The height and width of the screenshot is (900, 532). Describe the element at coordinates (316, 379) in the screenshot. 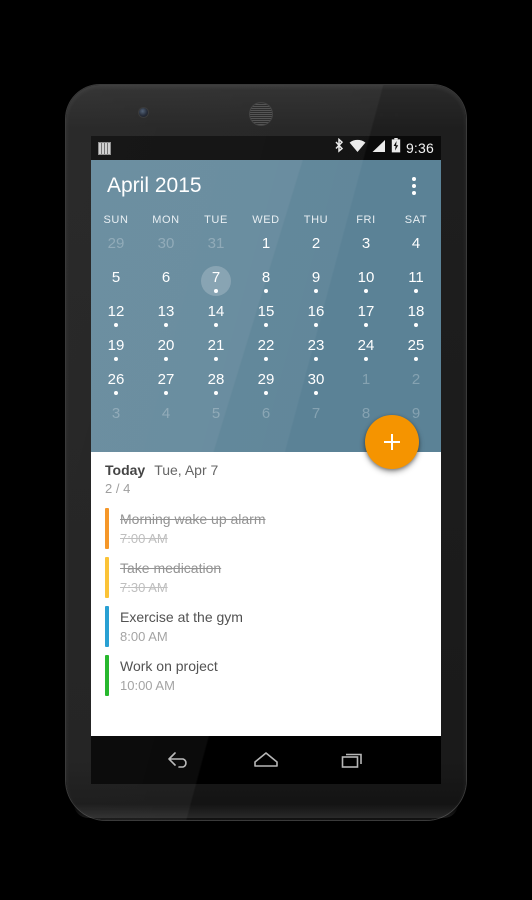

I see `day-number: 30` at that location.